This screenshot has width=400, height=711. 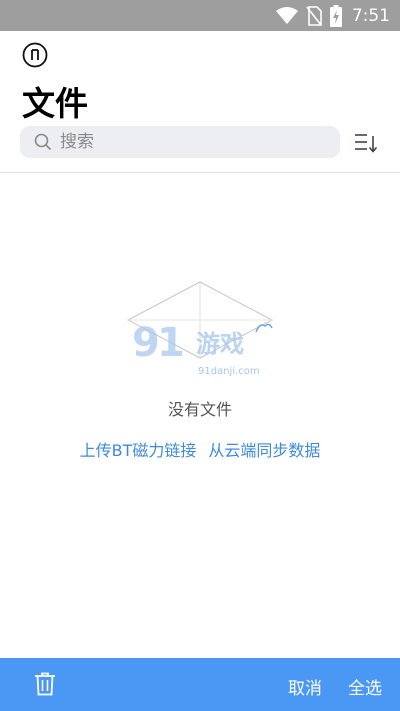 I want to click on upload-bt-magnet-link: 上传BT磁力链接, so click(x=138, y=450).